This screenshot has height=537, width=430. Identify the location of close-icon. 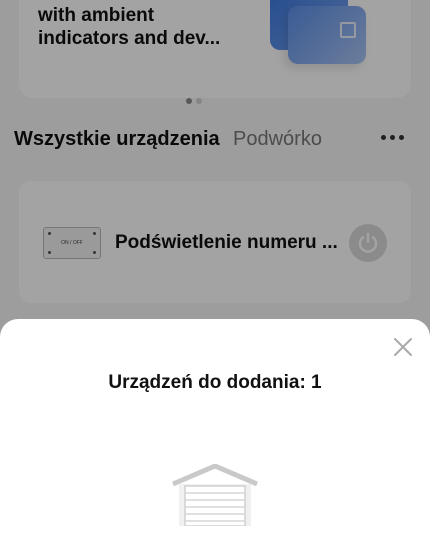
(403, 347).